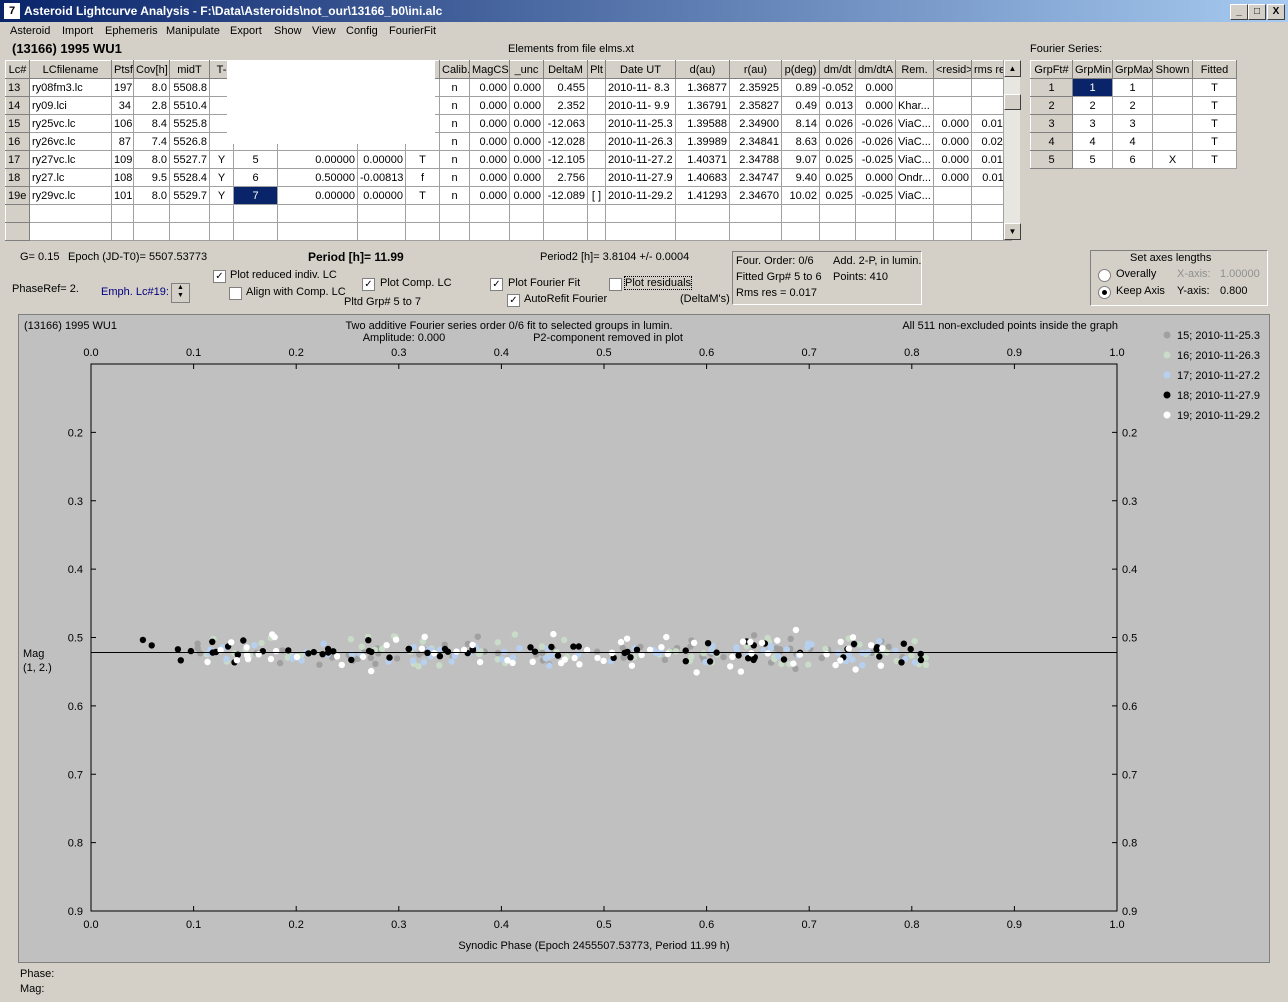 This screenshot has height=1002, width=1288. I want to click on table-cell: 2010-11- 8.3, so click(640, 87).